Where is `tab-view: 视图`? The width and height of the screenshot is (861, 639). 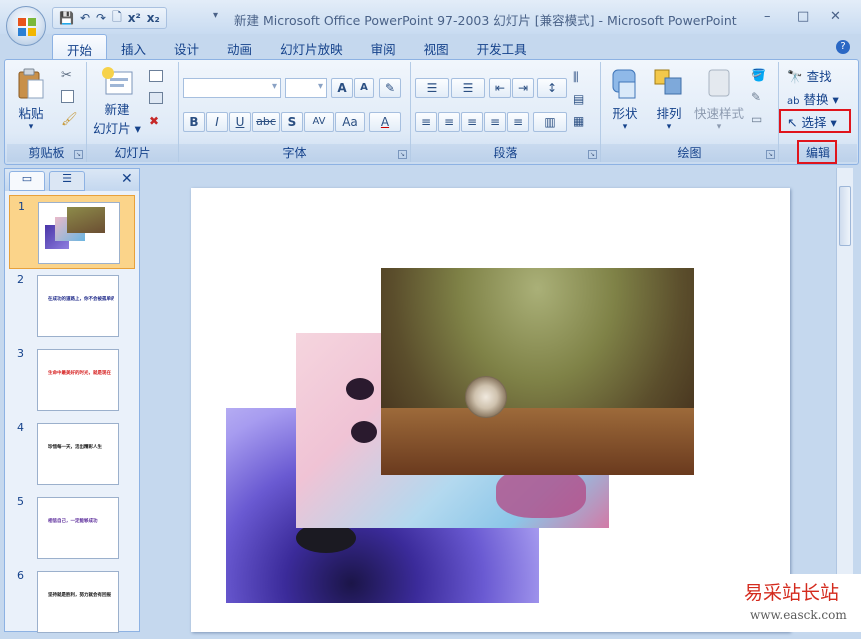 tab-view: 视图 is located at coordinates (436, 47).